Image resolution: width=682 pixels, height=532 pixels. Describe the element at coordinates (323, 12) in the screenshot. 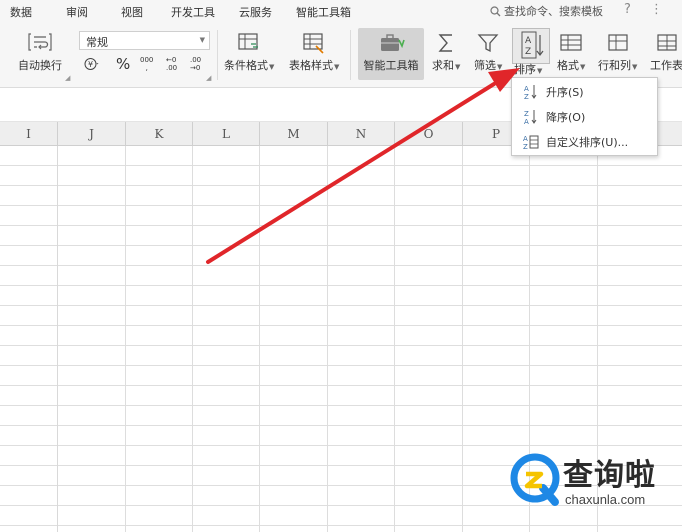

I see `tab-smart-toolbox: 智能工具箱` at that location.